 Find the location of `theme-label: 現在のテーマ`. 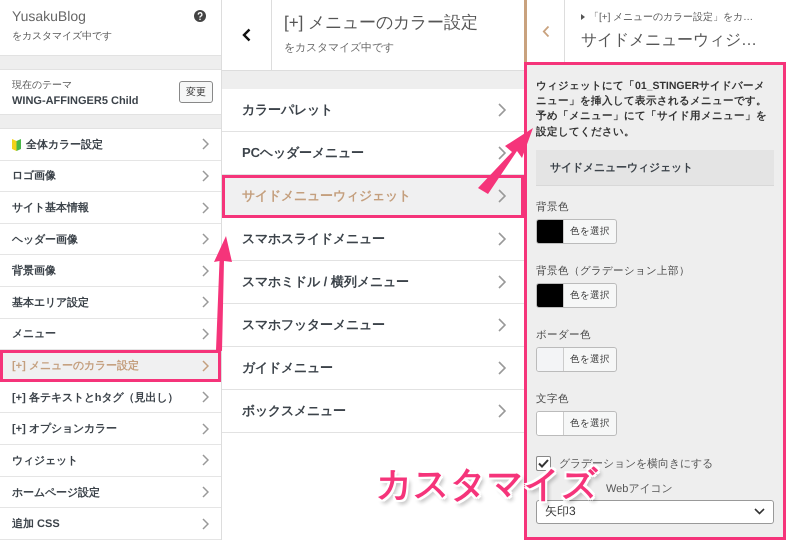

theme-label: 現在のテーマ is located at coordinates (42, 85).